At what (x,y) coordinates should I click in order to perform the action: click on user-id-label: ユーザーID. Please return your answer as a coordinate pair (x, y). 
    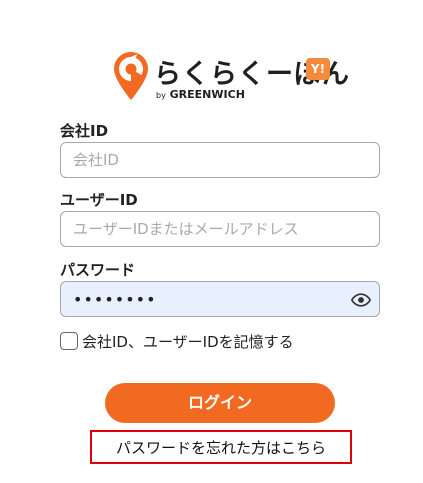
    Looking at the image, I should click on (99, 200).